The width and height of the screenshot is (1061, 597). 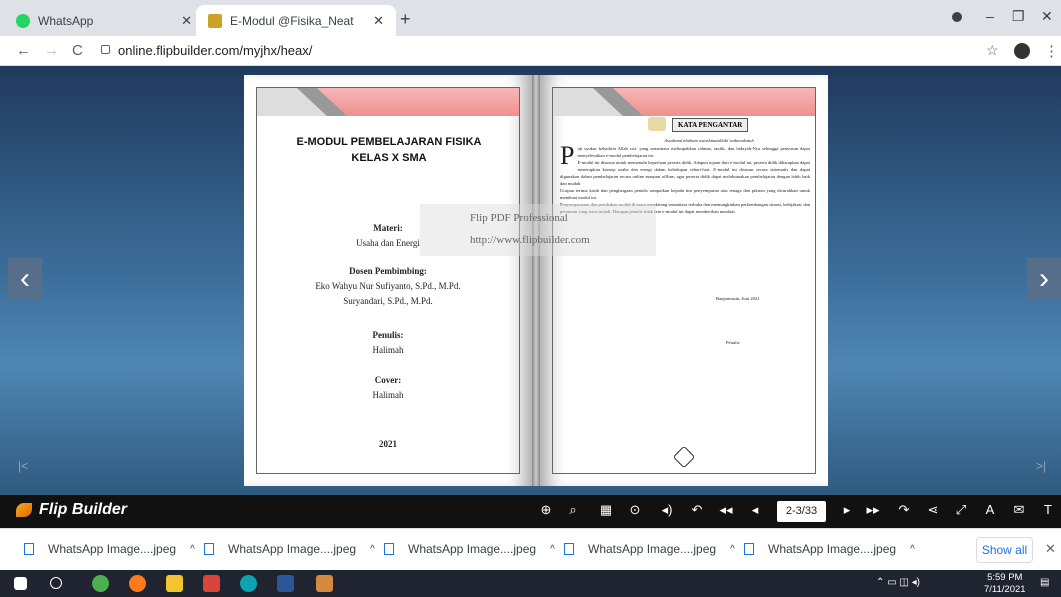 What do you see at coordinates (77, 50) in the screenshot?
I see `reload-icon: C` at bounding box center [77, 50].